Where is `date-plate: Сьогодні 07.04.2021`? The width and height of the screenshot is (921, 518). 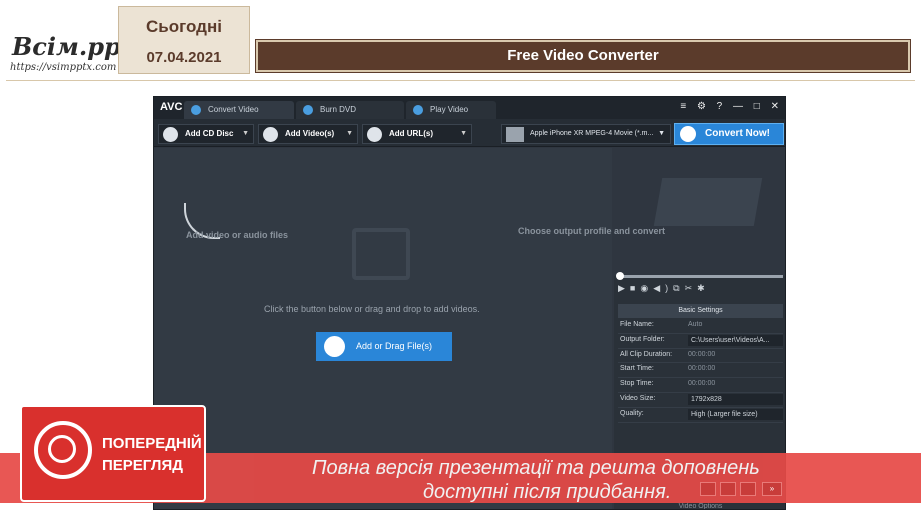 date-plate: Сьогодні 07.04.2021 is located at coordinates (184, 40).